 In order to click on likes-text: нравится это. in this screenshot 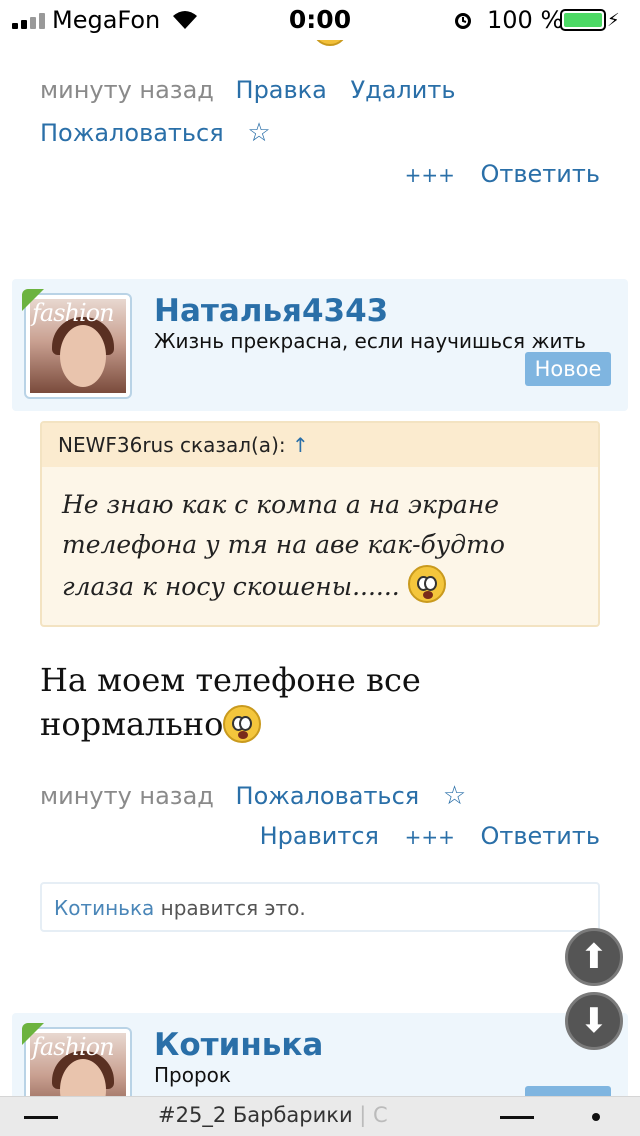, I will do `click(233, 908)`.